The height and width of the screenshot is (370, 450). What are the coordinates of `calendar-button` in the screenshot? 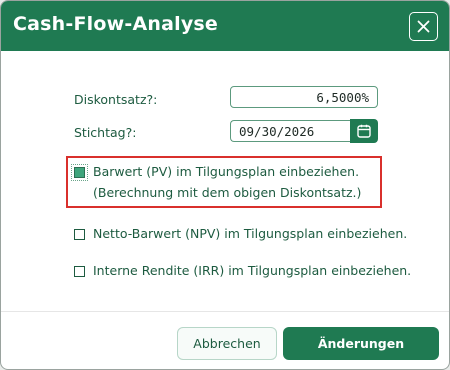 It's located at (364, 131).